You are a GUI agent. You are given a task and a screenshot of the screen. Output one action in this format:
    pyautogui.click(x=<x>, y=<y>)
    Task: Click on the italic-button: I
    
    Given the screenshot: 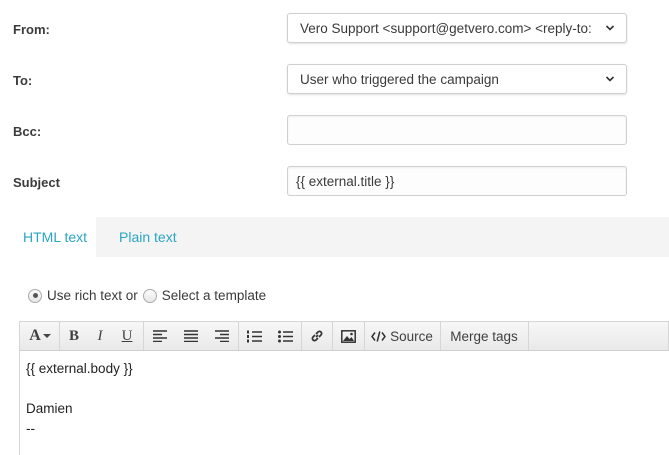 What is the action you would take?
    pyautogui.click(x=100, y=336)
    